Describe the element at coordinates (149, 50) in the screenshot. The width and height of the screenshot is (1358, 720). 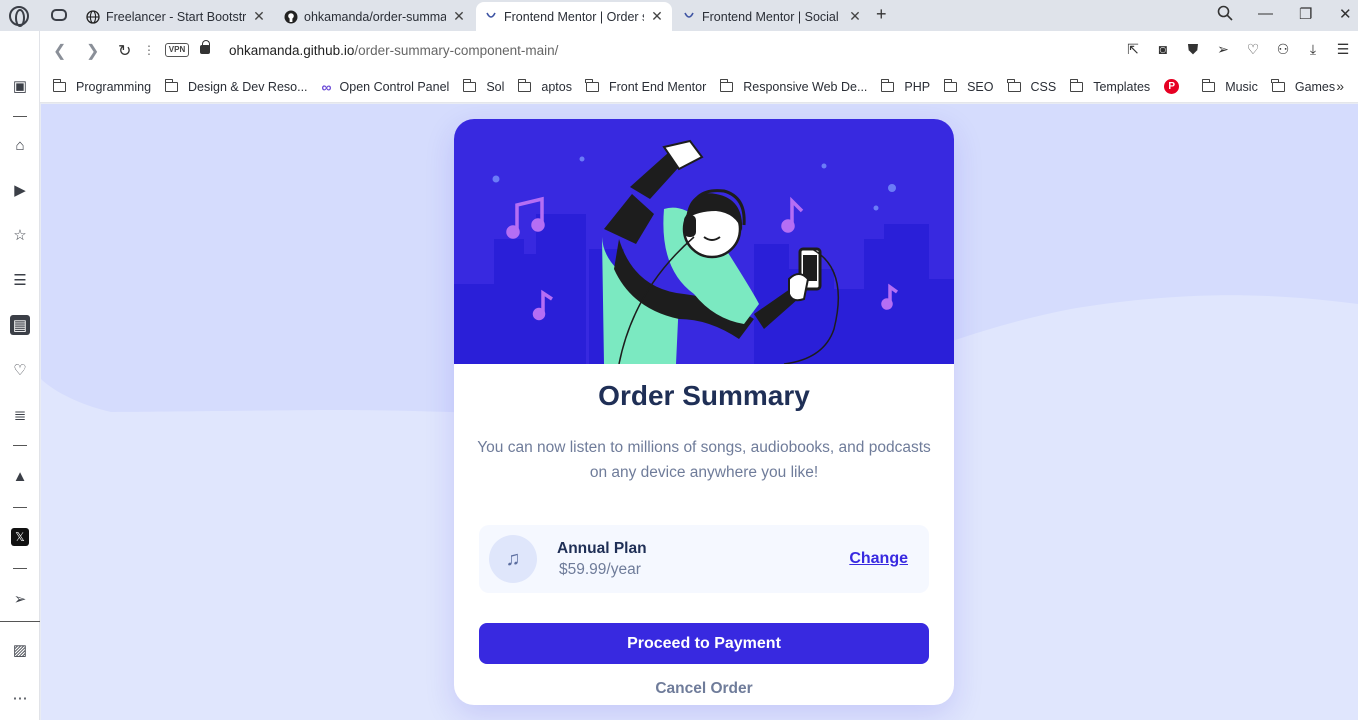
I see `more-dots-icon: ⋮` at that location.